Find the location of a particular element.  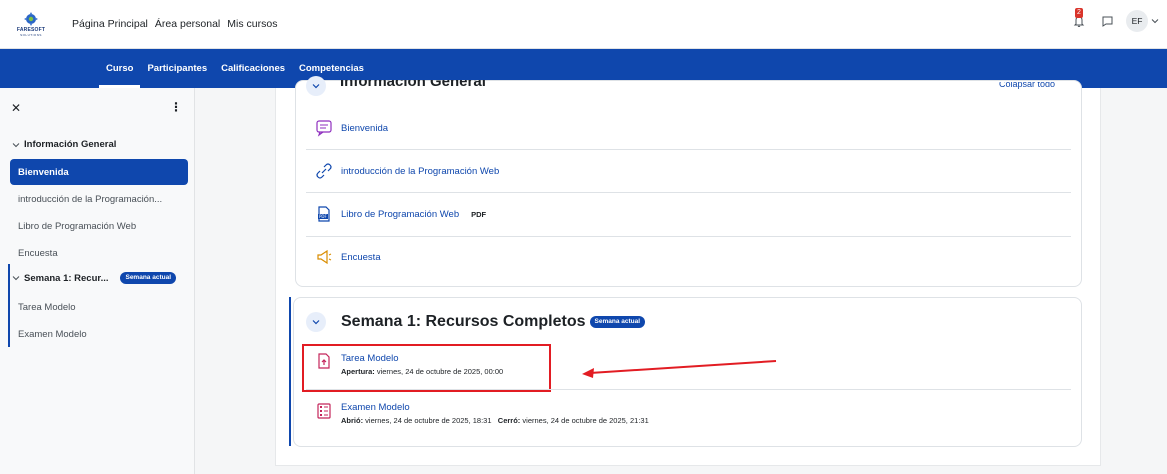

drawer-section-semana-1: Semana 1: Recur... Semana actual is located at coordinates (94, 278).